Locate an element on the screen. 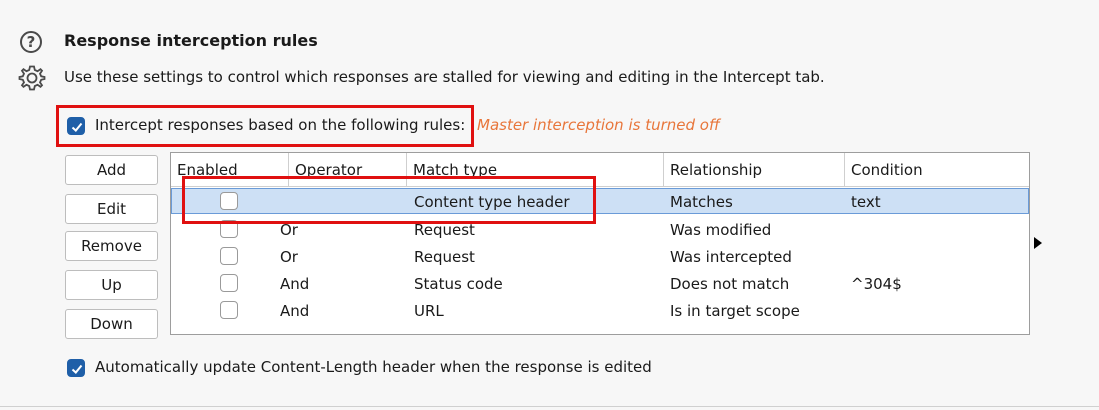  first-row-highlight-box is located at coordinates (389, 200).